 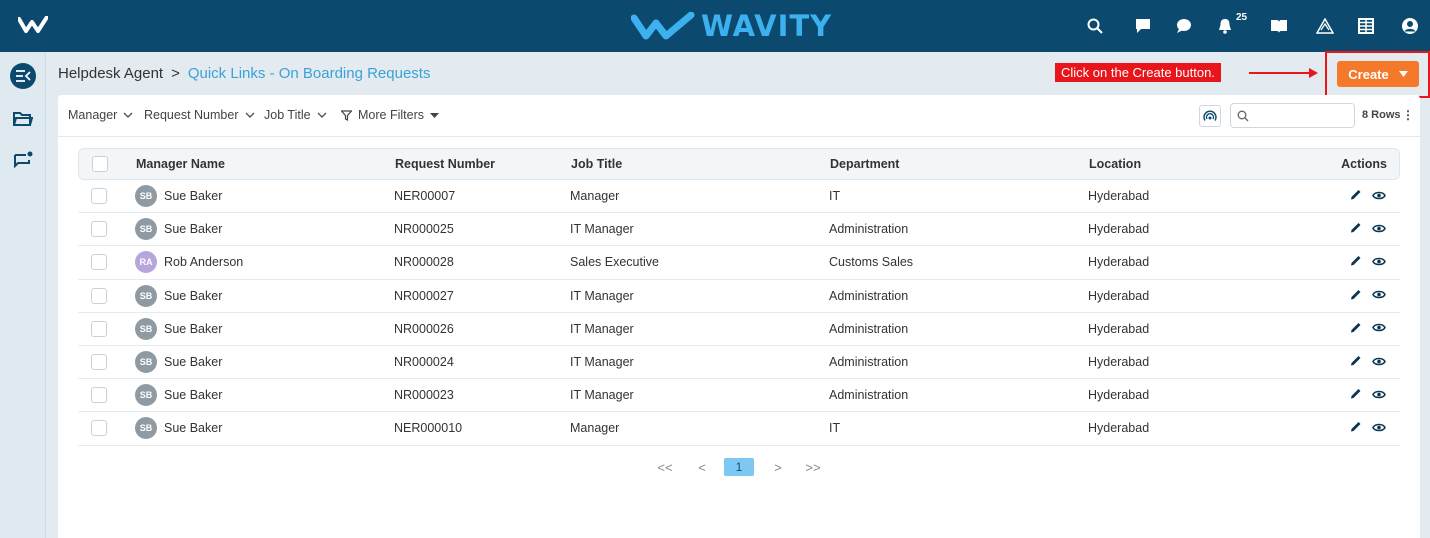 What do you see at coordinates (33, 27) in the screenshot?
I see `menu-logo-icon` at bounding box center [33, 27].